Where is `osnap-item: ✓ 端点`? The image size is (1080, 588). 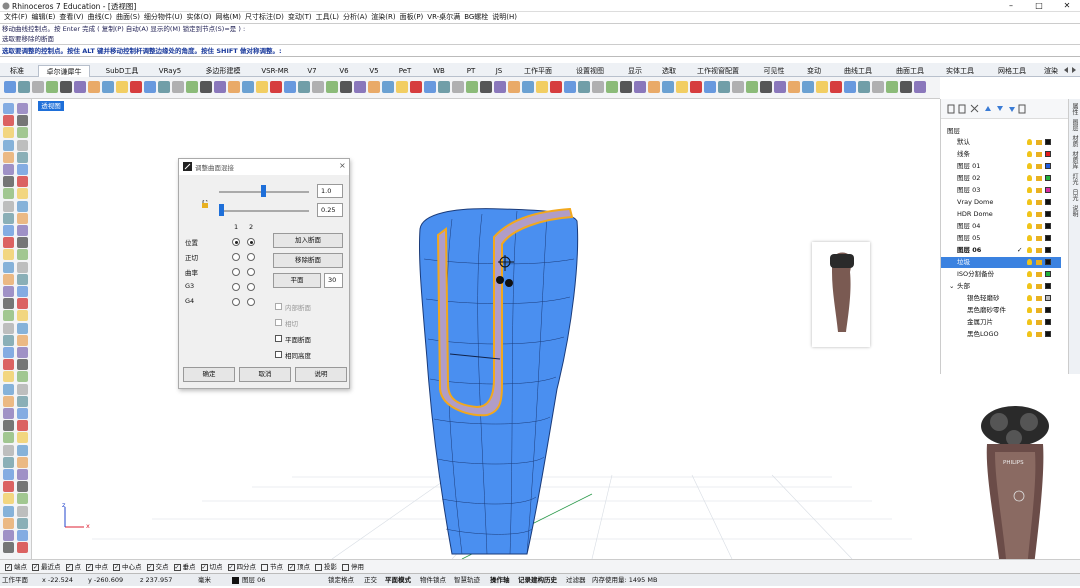 osnap-item: ✓ 端点 is located at coordinates (16, 567).